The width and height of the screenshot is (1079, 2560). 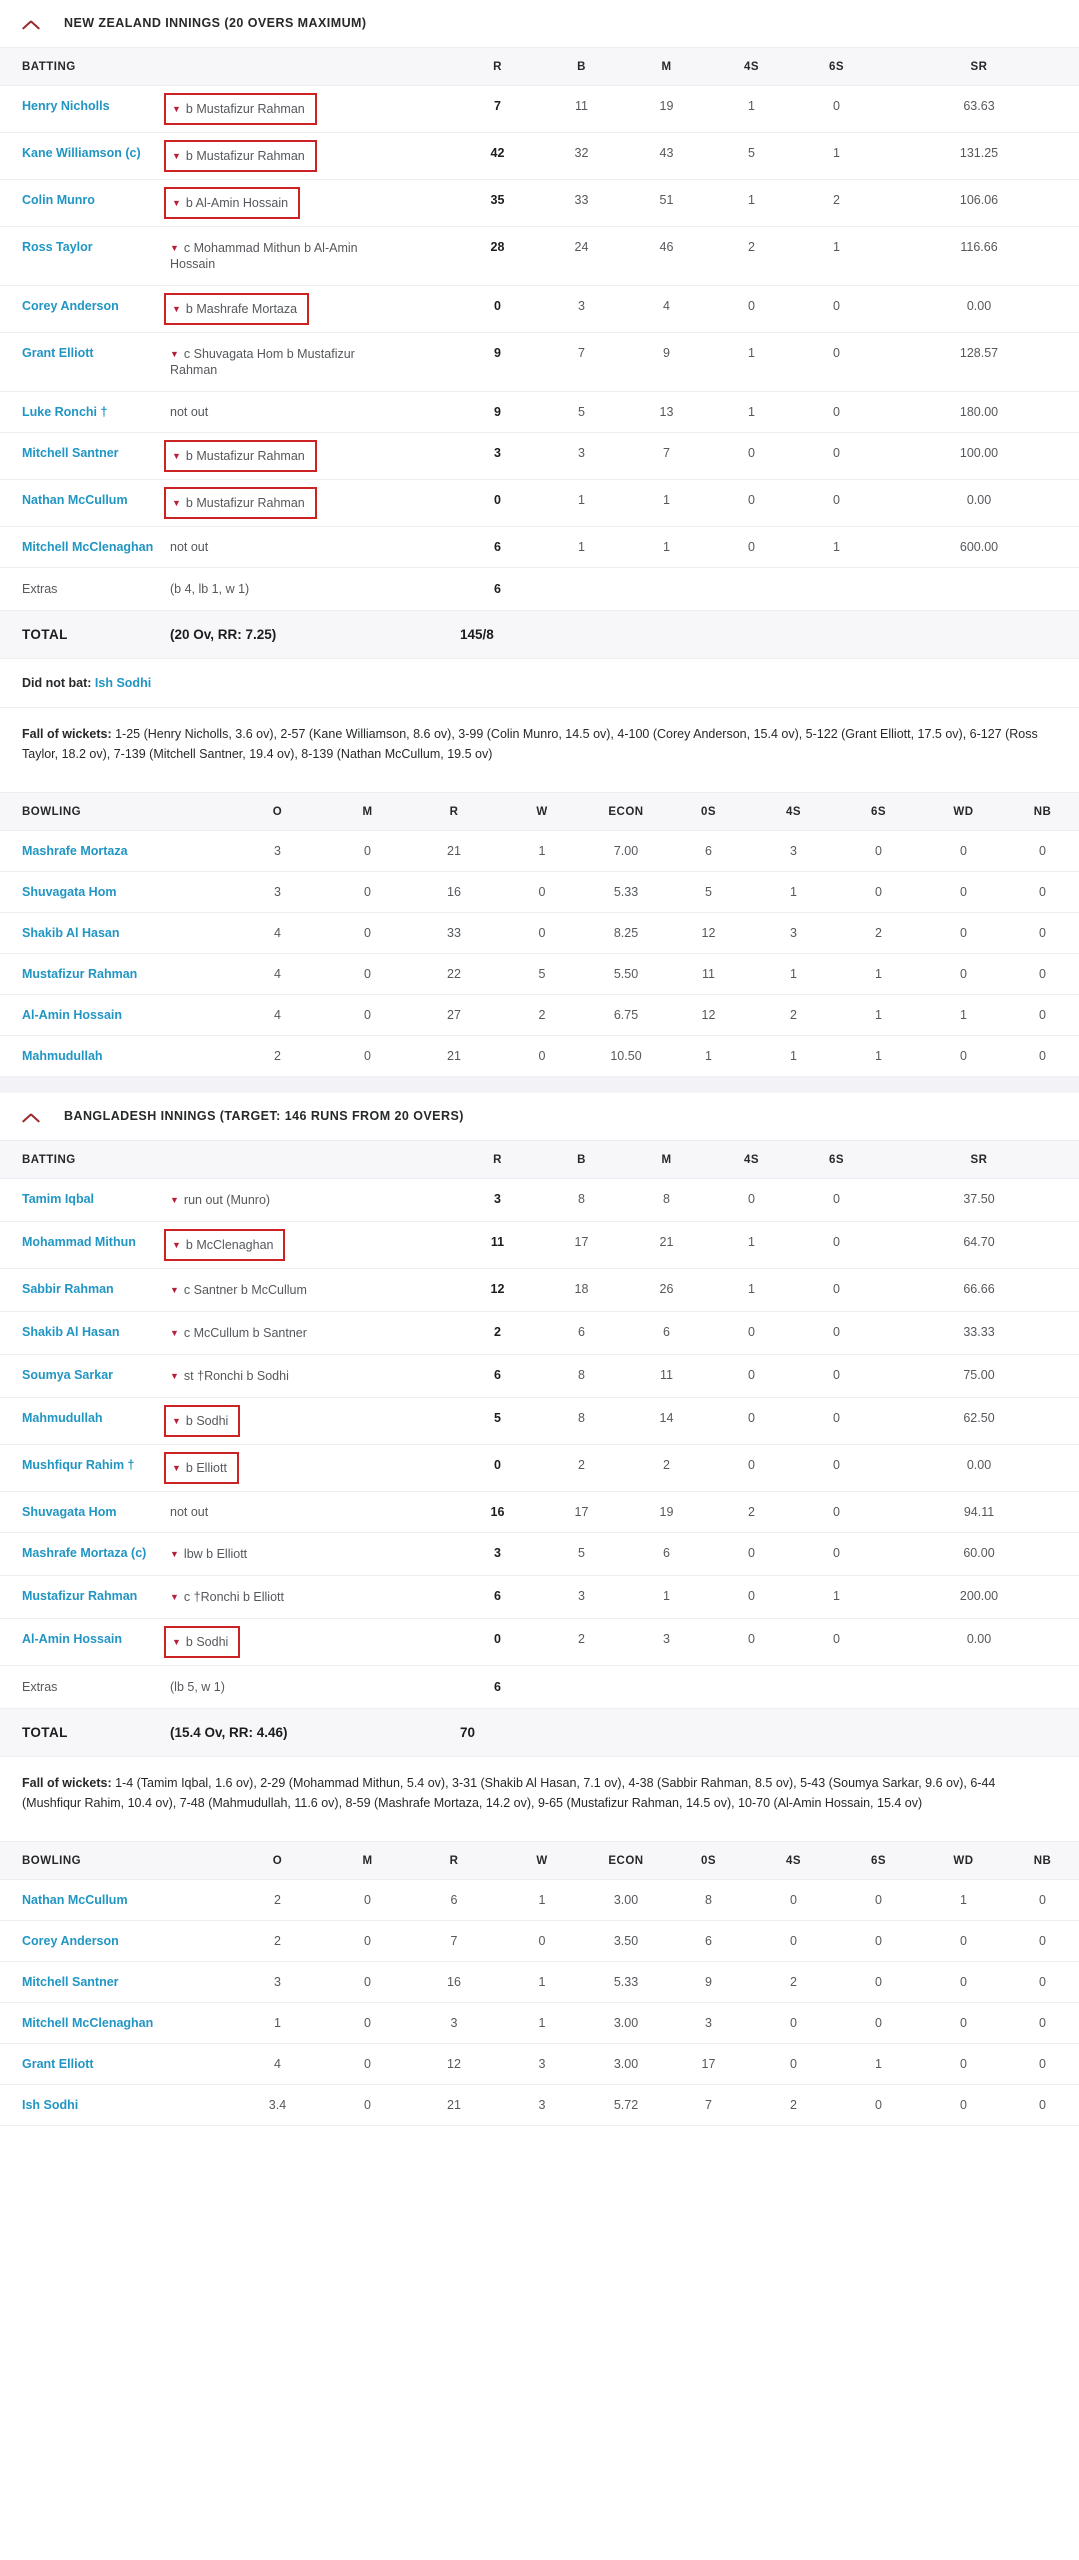 I want to click on batsman-link: Mitchell McClenaghan, so click(x=87, y=547).